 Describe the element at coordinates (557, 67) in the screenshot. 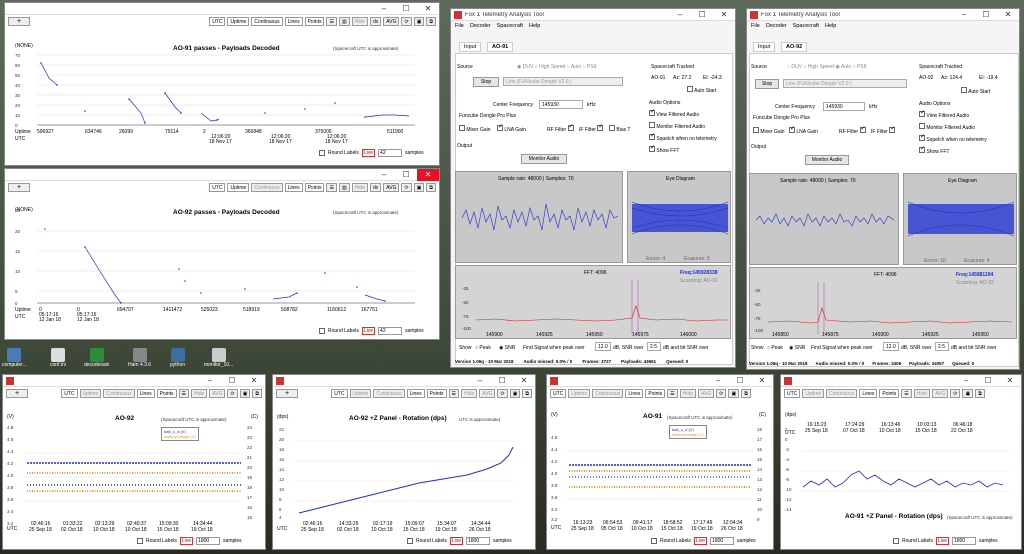

I see `mode-radio-group: ◉ DUV ○ High Speed ○ Auto ○ PSK` at that location.